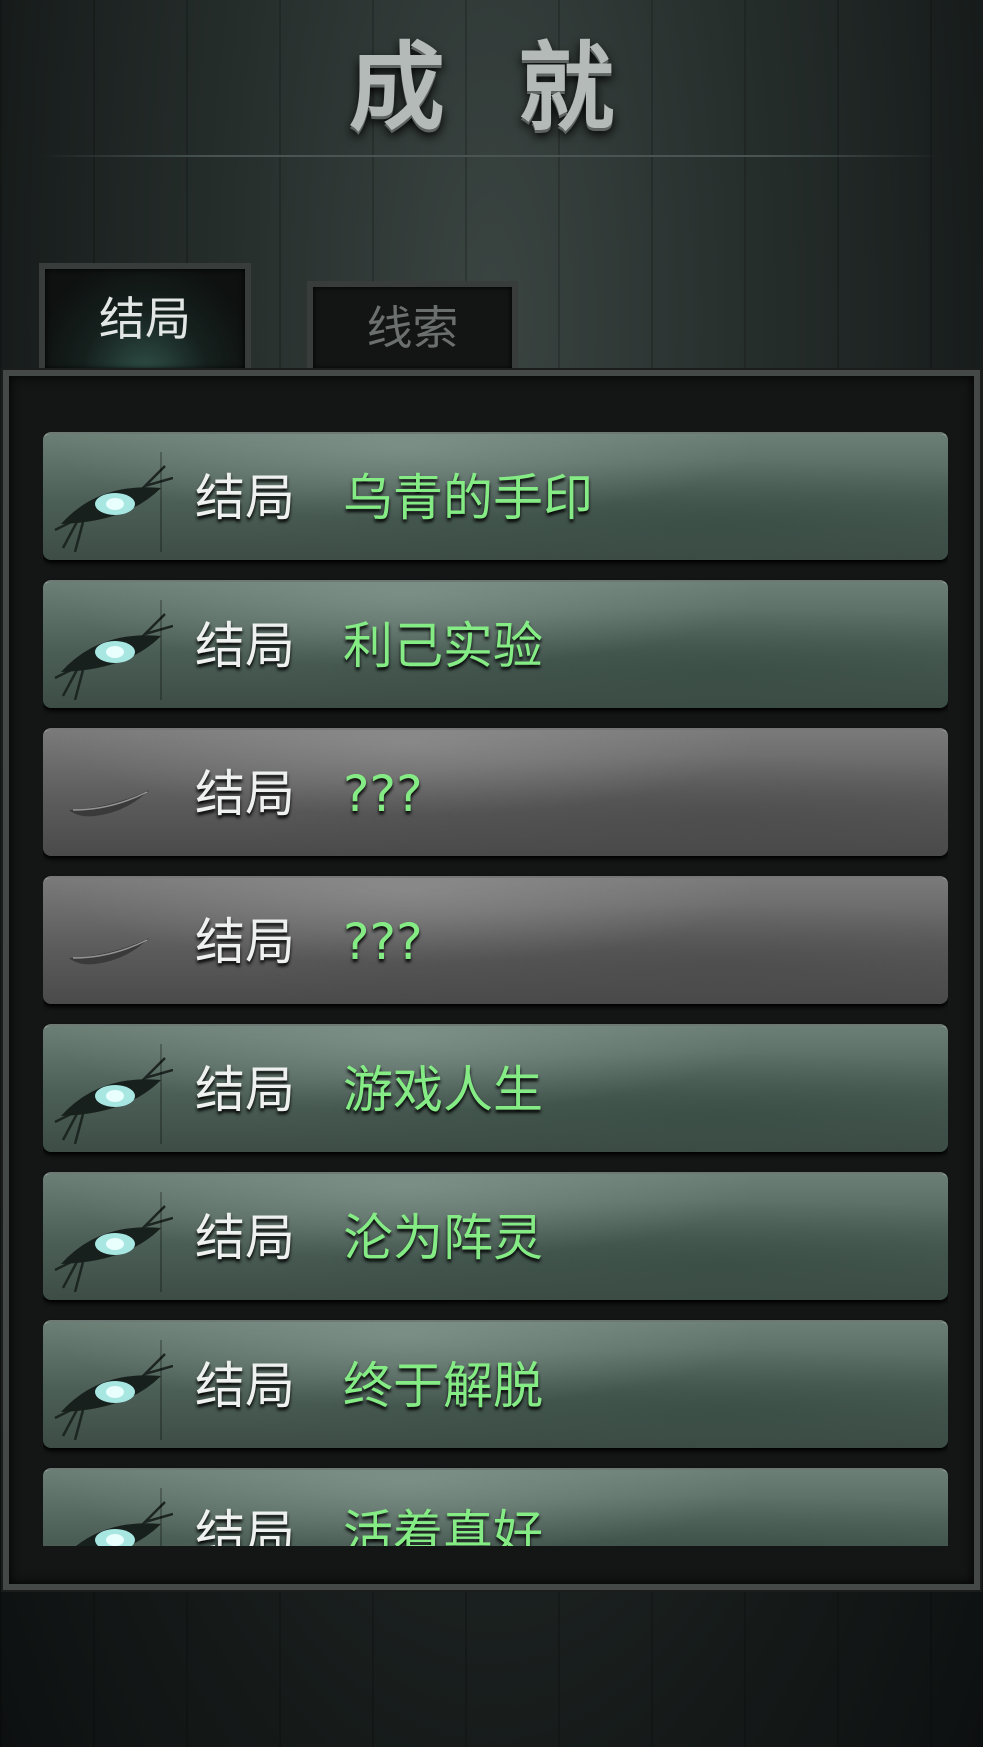 The width and height of the screenshot is (983, 1747). What do you see at coordinates (491, 156) in the screenshot?
I see `header-divider` at bounding box center [491, 156].